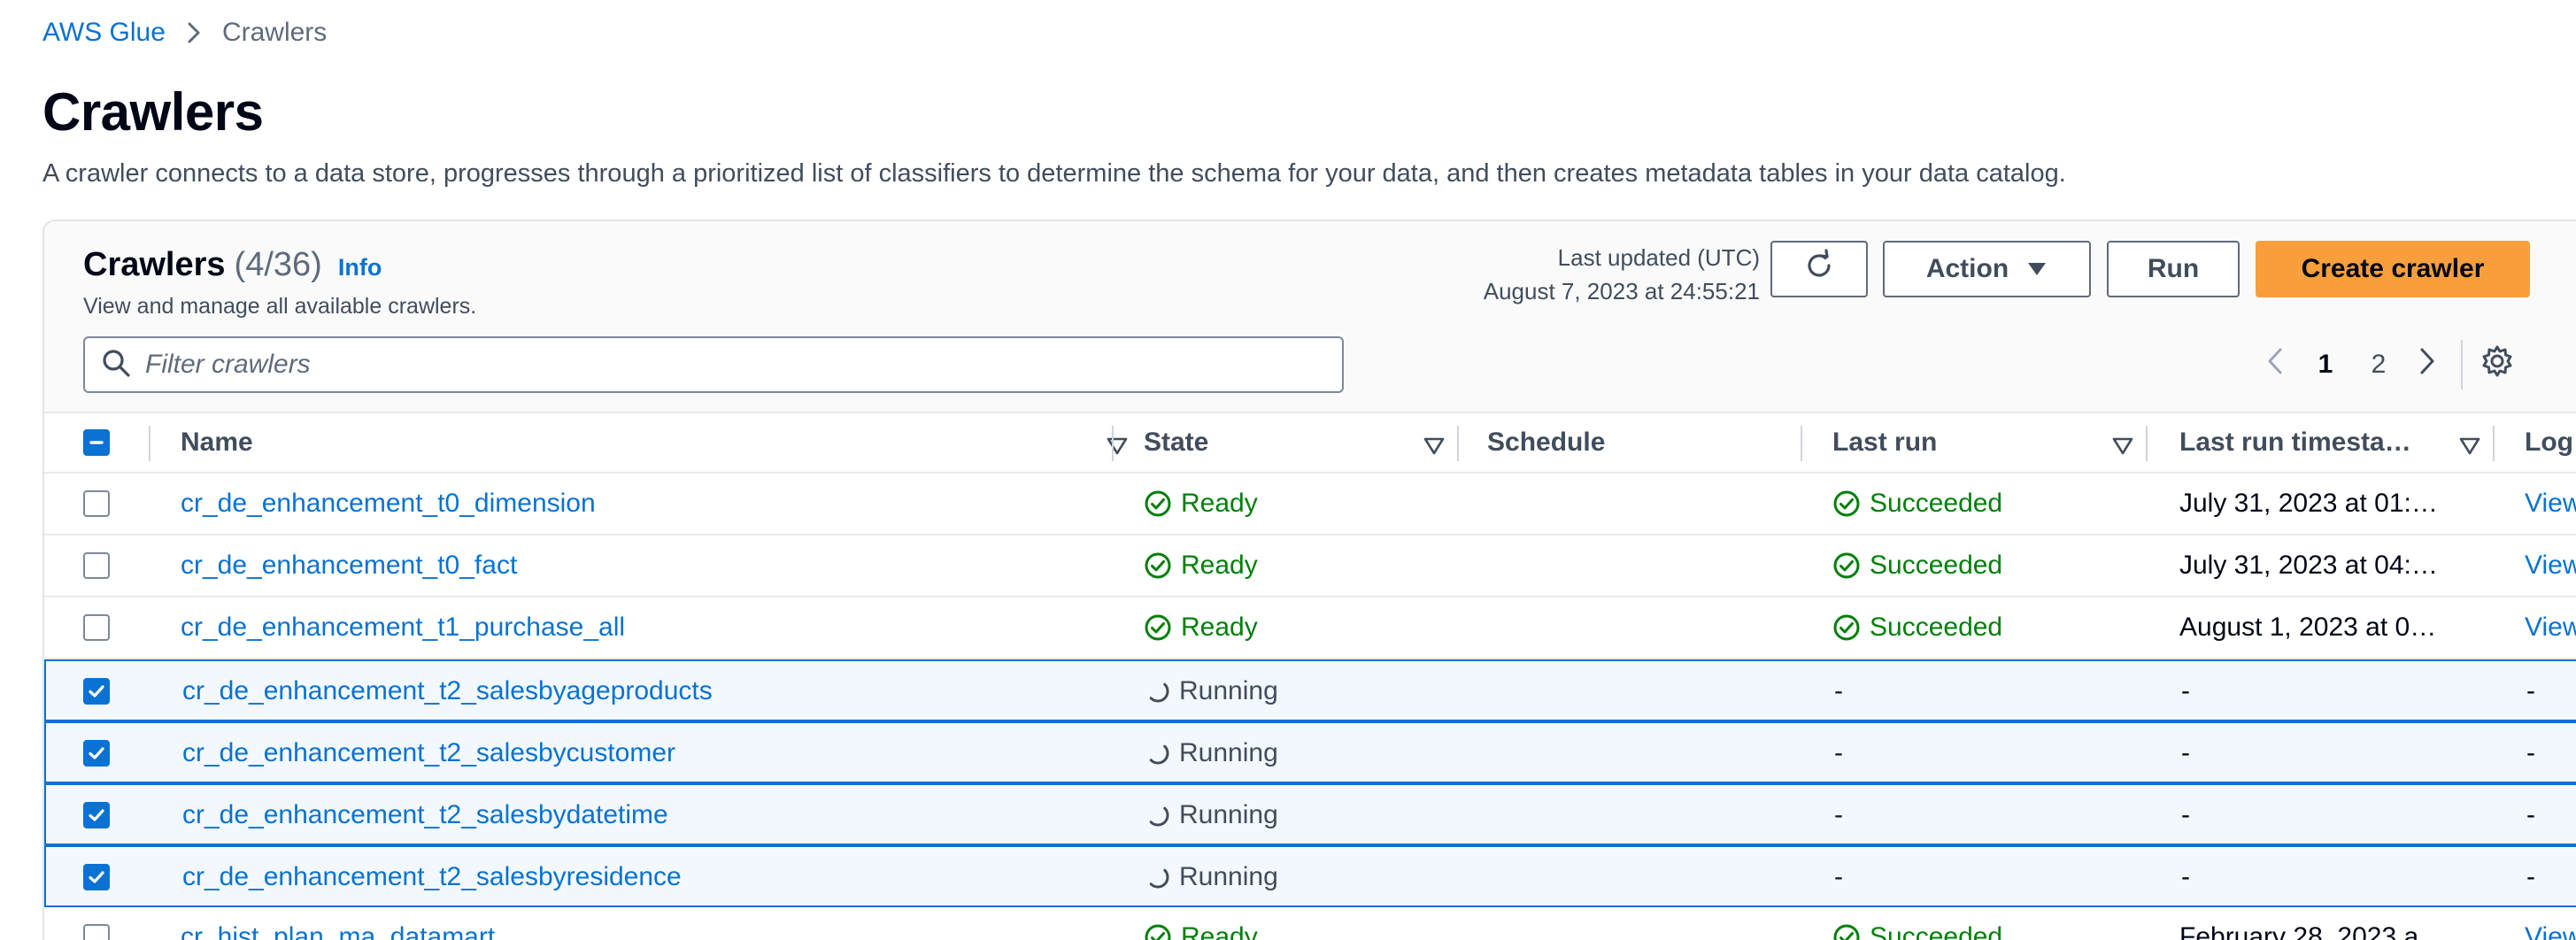  I want to click on settings-gear-icon, so click(2497, 364).